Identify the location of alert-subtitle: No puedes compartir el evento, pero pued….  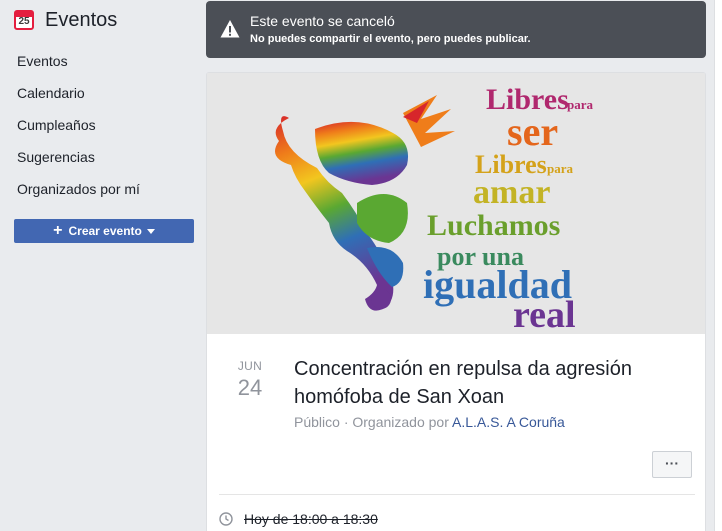
(390, 39).